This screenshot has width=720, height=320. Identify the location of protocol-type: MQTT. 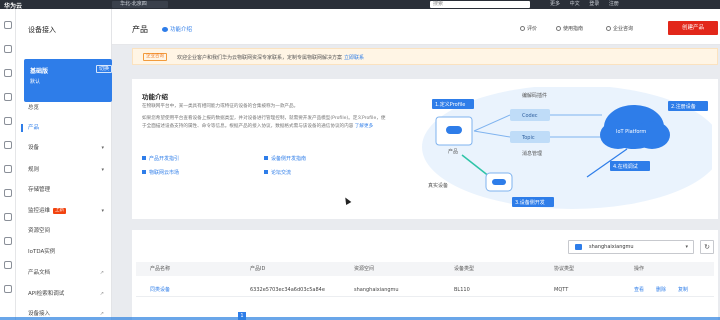
(561, 290).